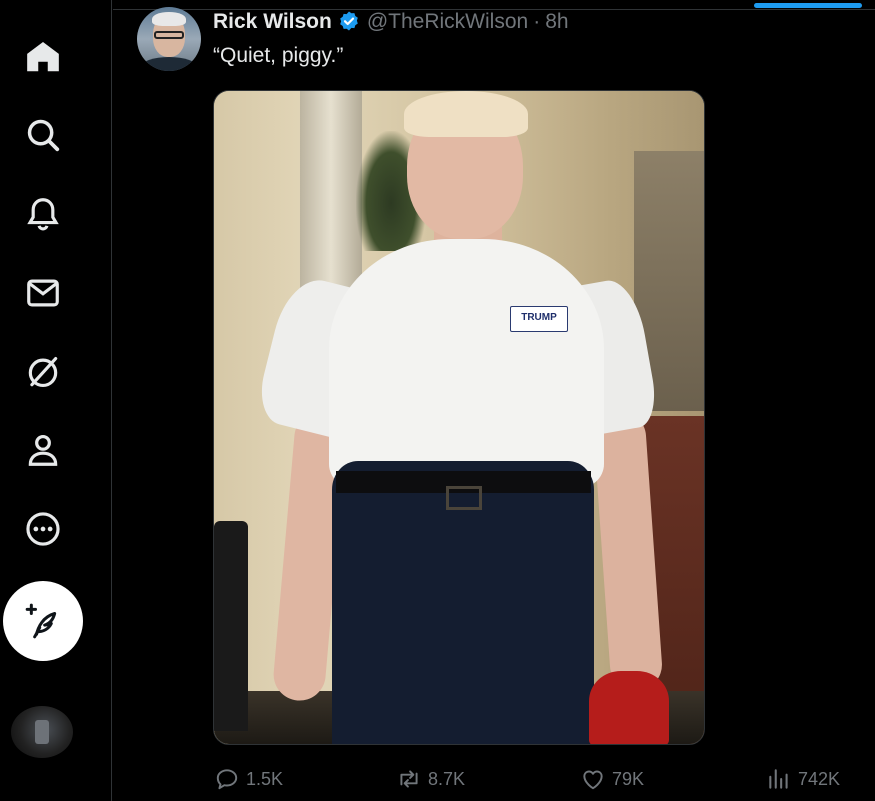 Image resolution: width=875 pixels, height=801 pixels. I want to click on grok-icon, so click(43, 372).